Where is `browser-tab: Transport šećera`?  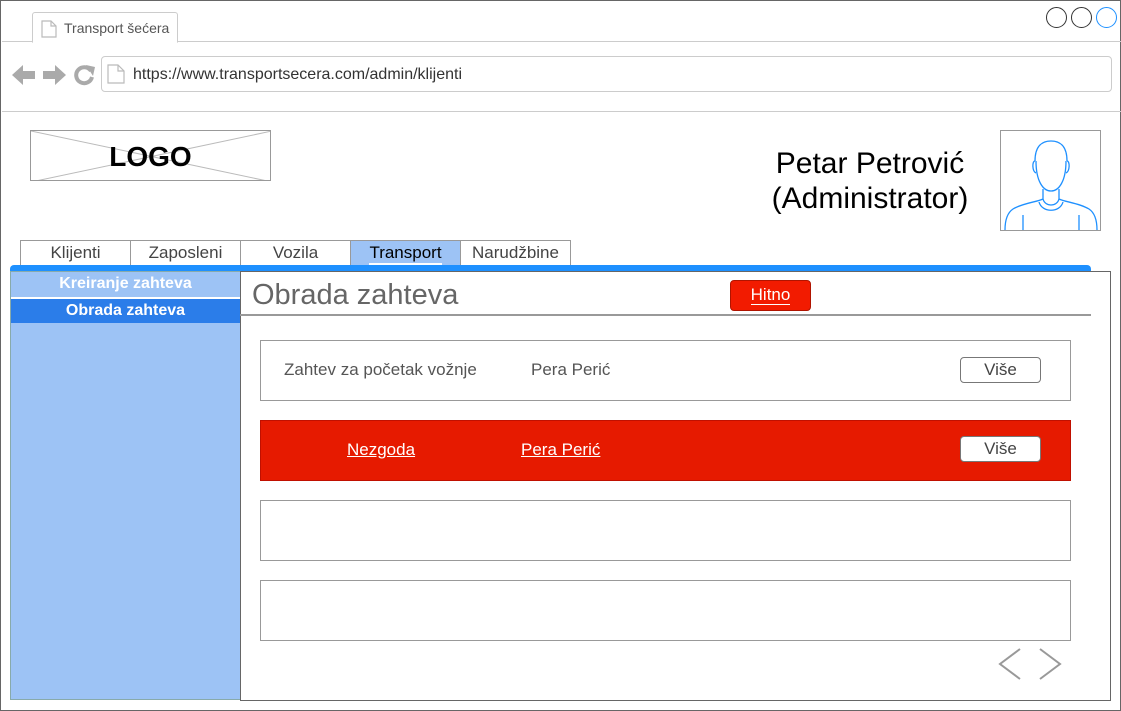 browser-tab: Transport šećera is located at coordinates (105, 27).